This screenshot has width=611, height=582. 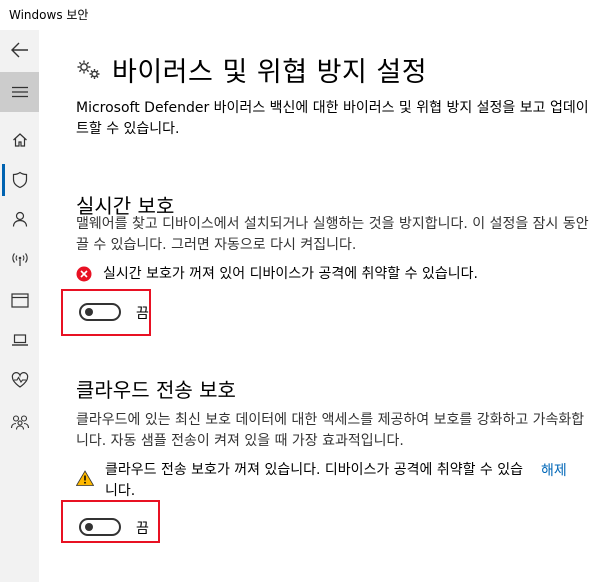 I want to click on laptop-icon, so click(x=19, y=340).